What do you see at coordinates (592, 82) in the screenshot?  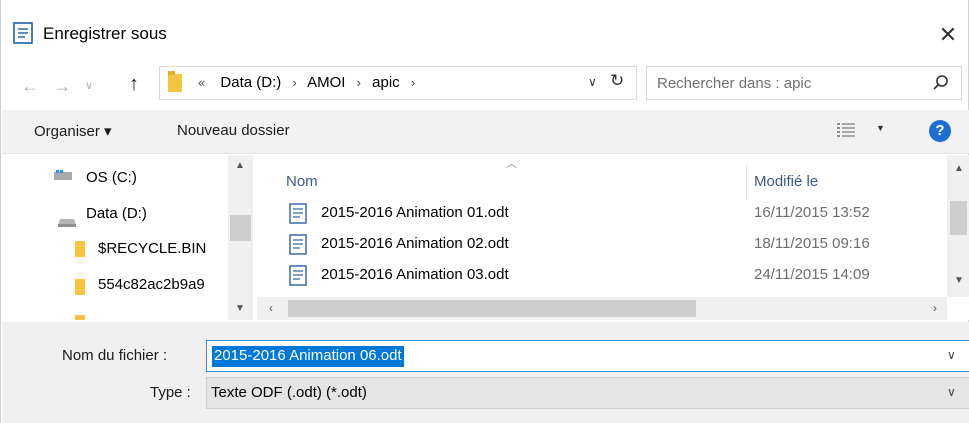 I see `address-history-chevron-icon: ∨` at bounding box center [592, 82].